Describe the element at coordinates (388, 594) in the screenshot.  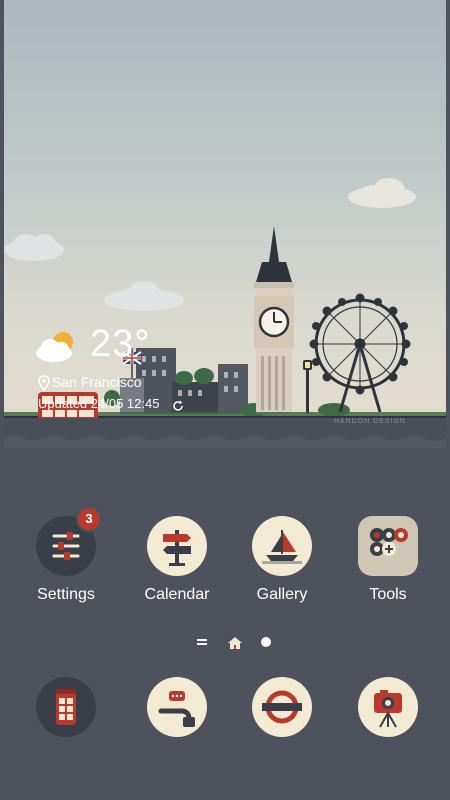
I see `app-label: Tools` at that location.